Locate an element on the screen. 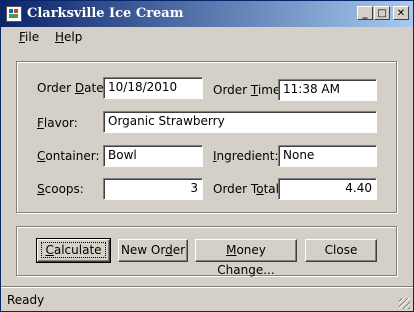 The image size is (414, 312). resize-grip-icon is located at coordinates (404, 303).